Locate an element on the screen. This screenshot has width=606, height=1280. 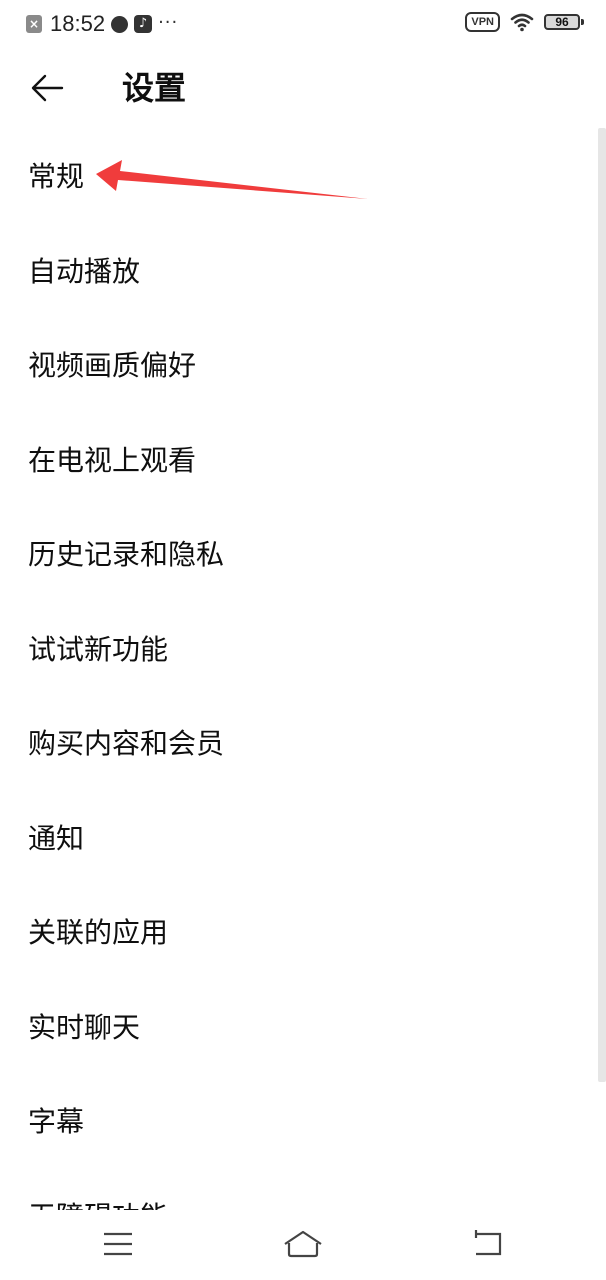
battery-level: 96 is located at coordinates (562, 22).